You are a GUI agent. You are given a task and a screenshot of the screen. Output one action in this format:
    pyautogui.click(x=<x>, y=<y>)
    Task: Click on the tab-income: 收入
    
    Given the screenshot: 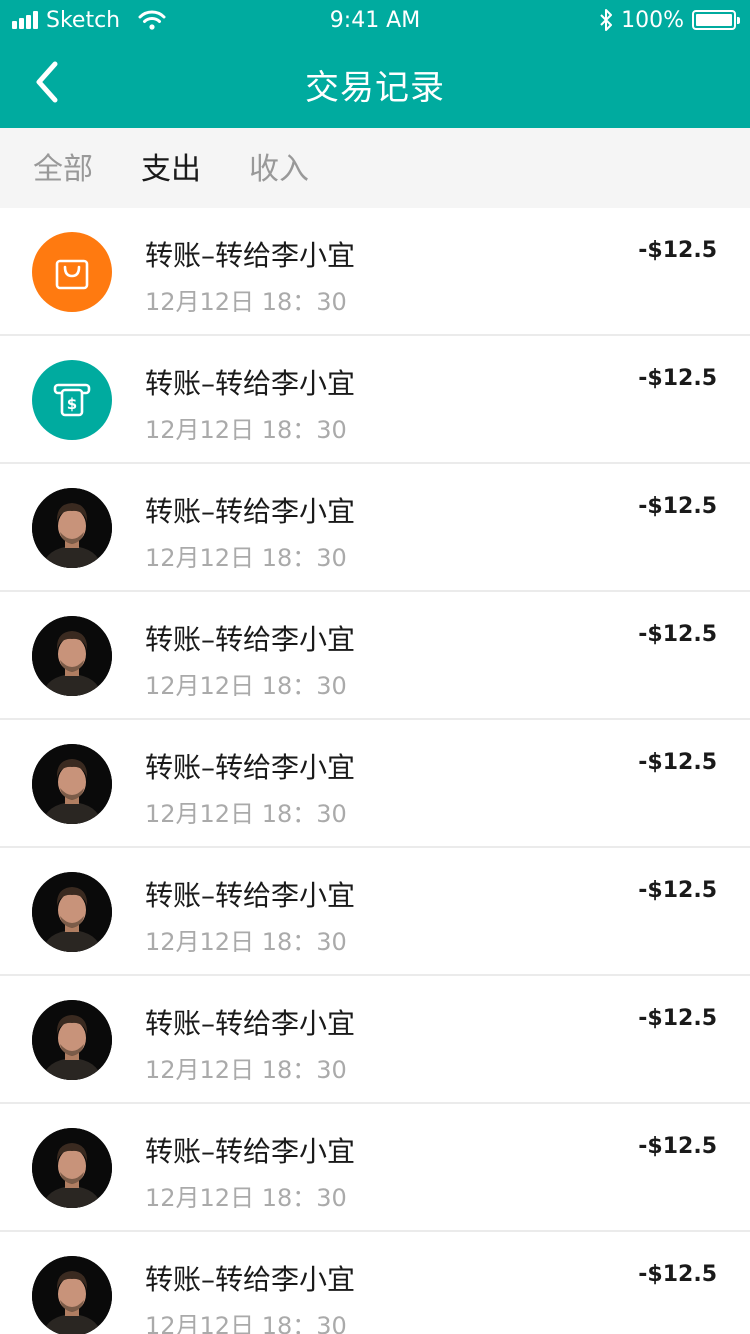 What is the action you would take?
    pyautogui.click(x=279, y=168)
    